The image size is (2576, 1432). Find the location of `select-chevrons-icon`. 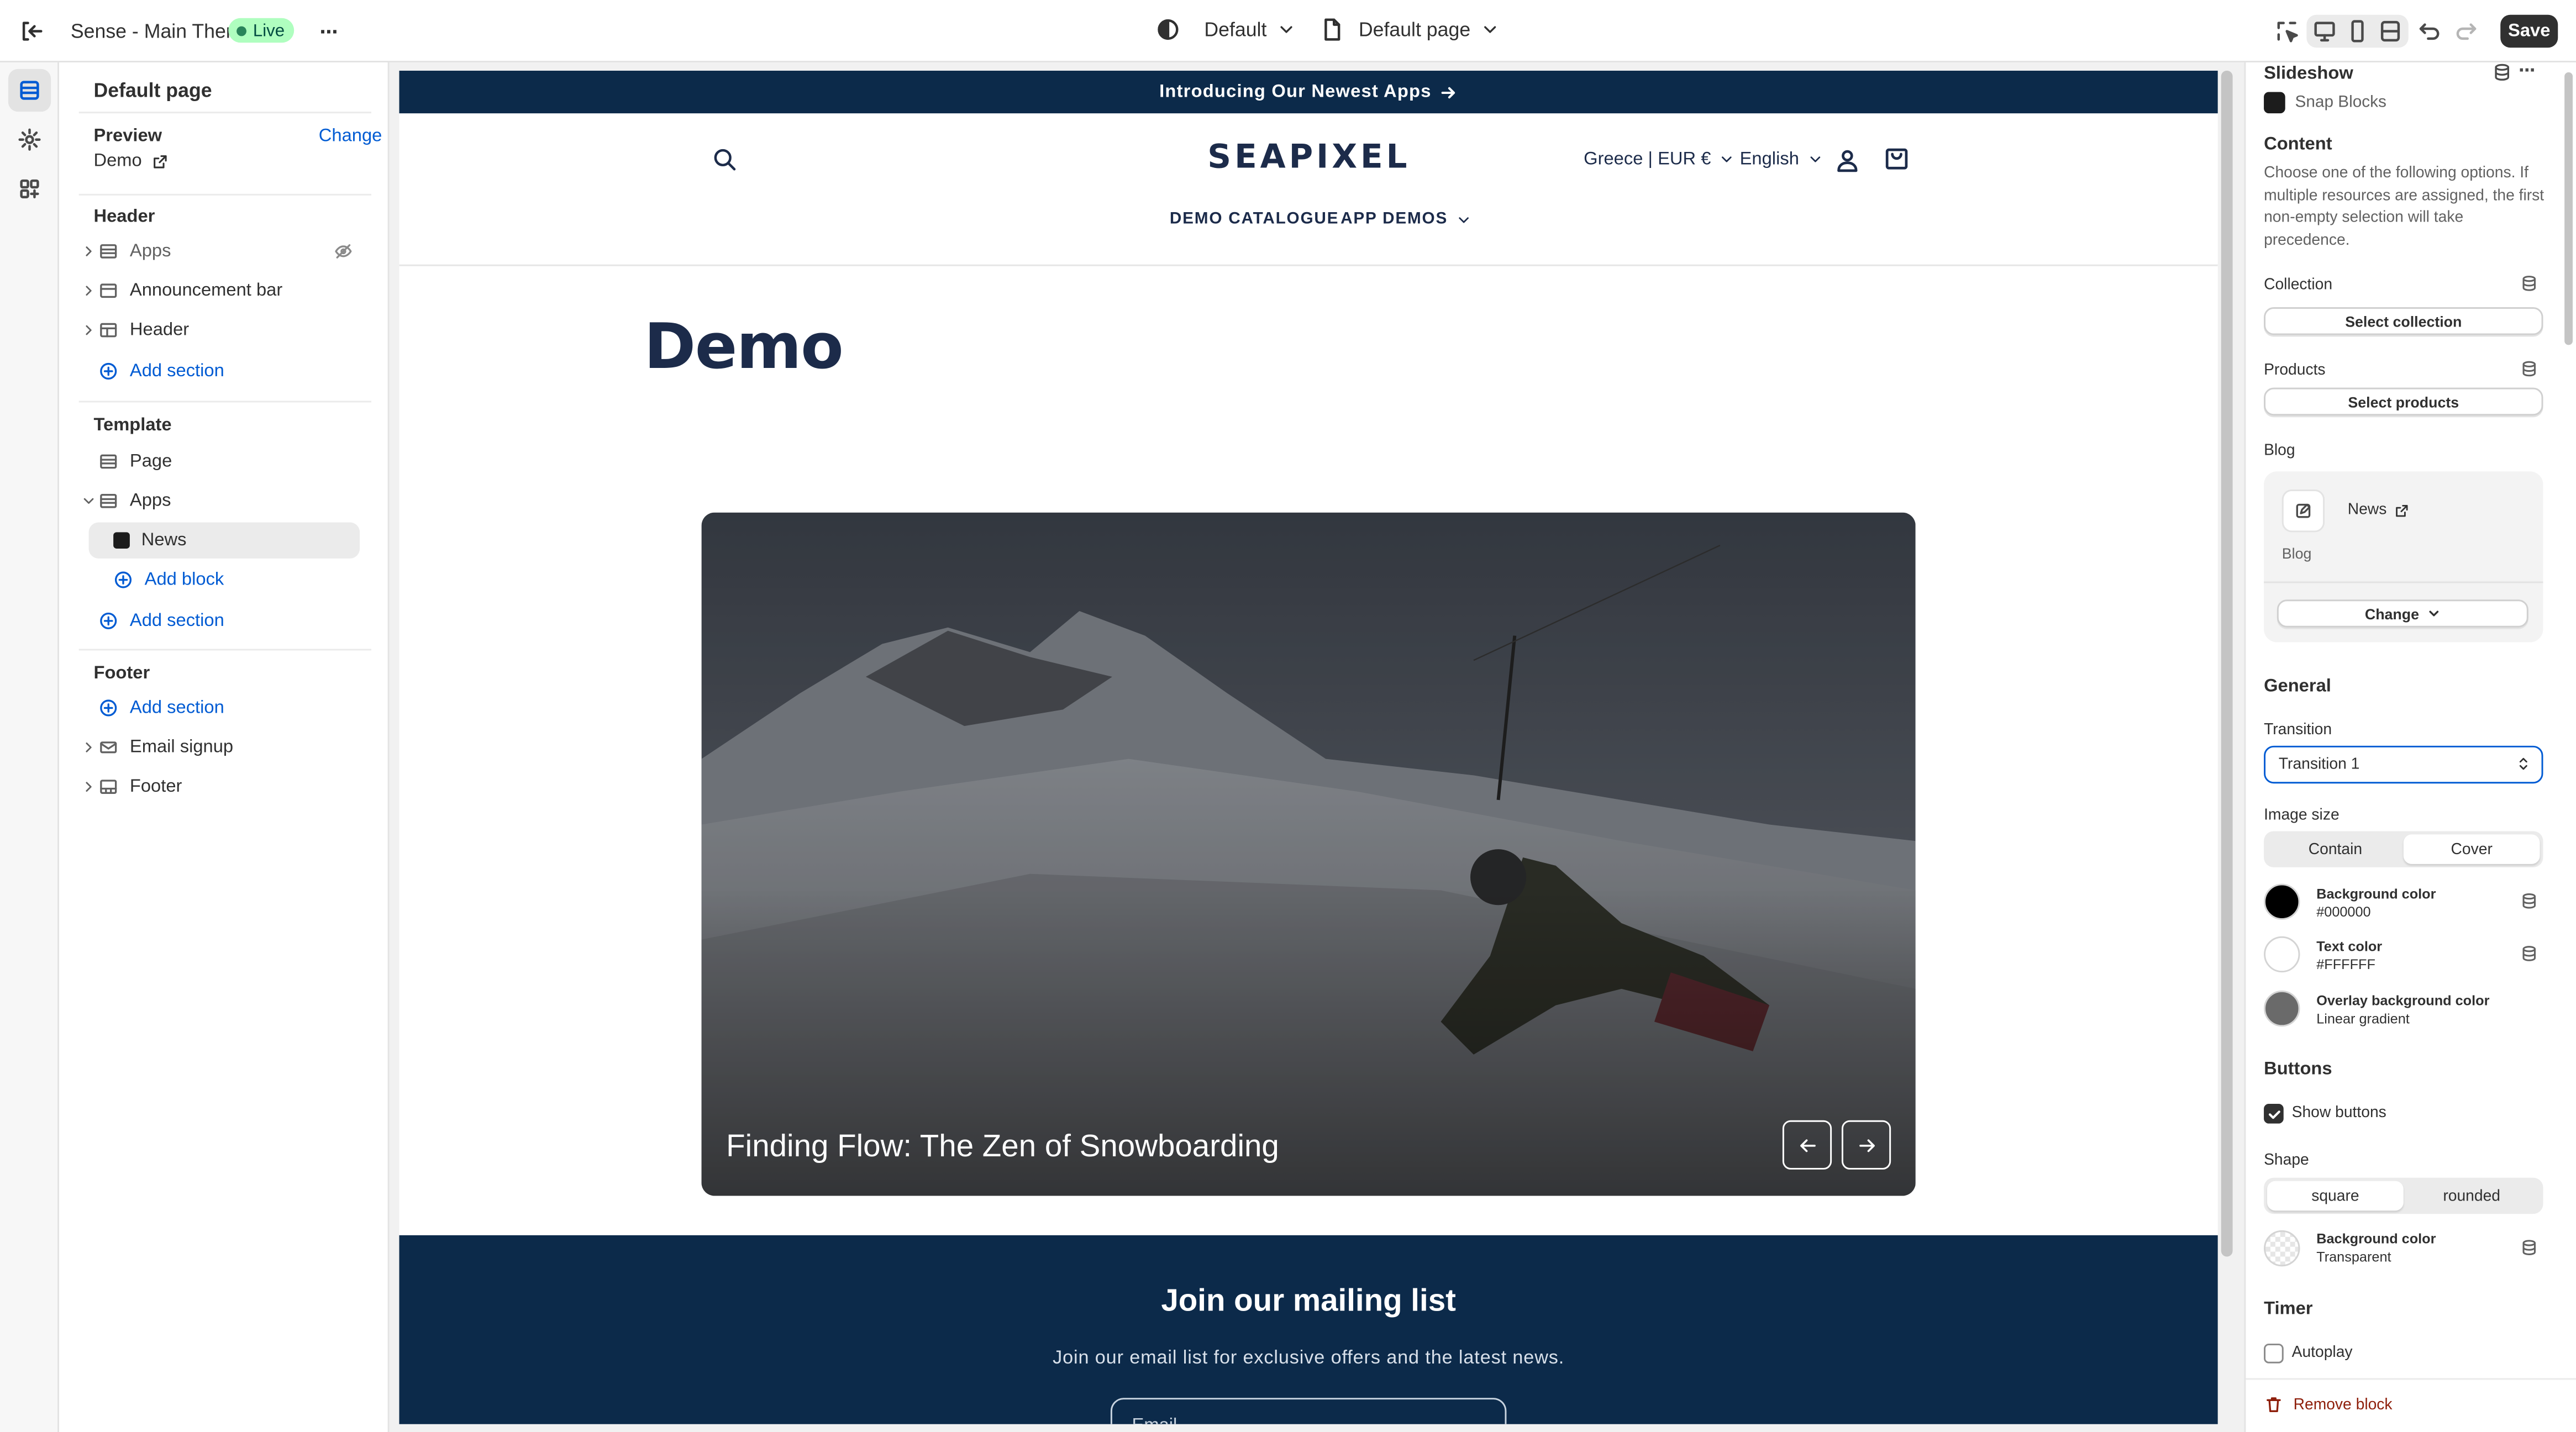

select-chevrons-icon is located at coordinates (2523, 763).